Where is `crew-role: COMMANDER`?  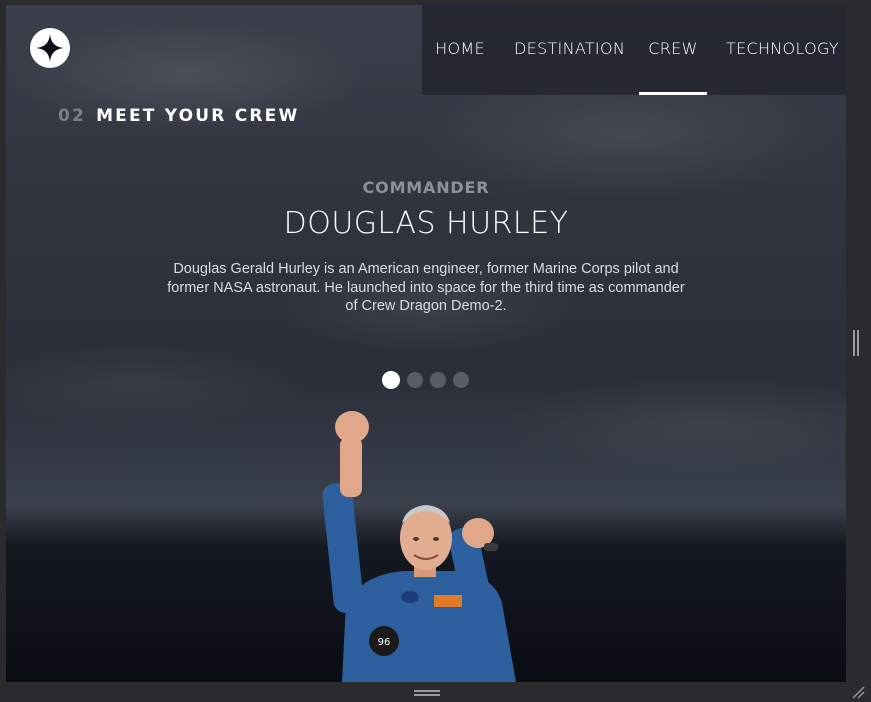
crew-role: COMMANDER is located at coordinates (426, 187).